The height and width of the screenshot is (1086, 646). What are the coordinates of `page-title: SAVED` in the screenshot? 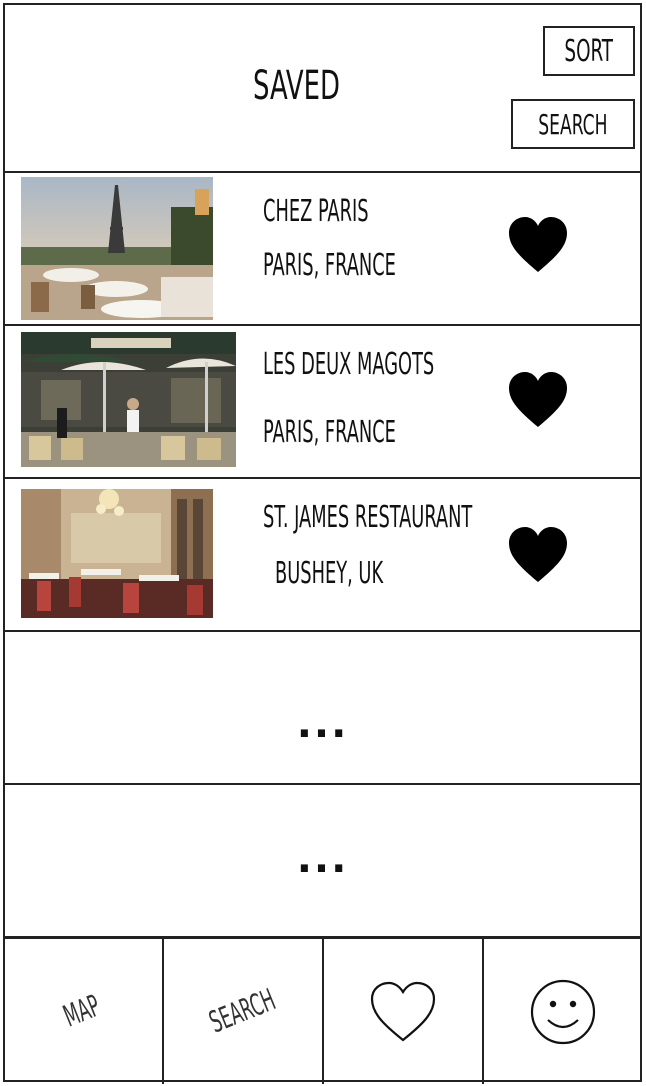 It's located at (296, 86).